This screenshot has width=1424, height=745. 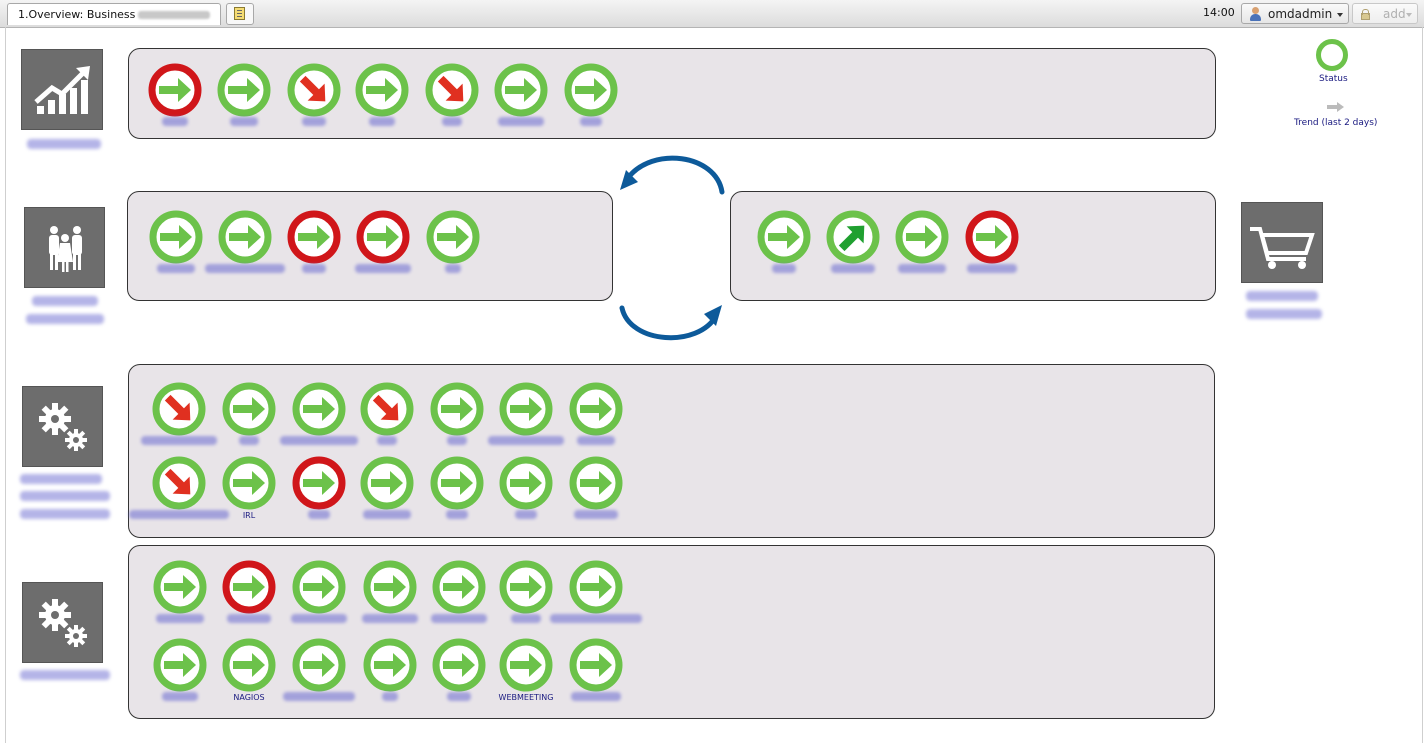 I want to click on side-label-3a, so click(x=1282, y=296).